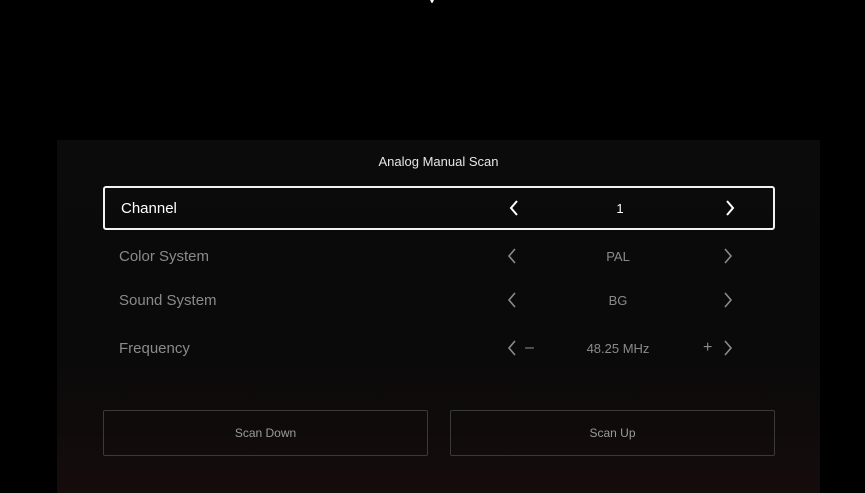 The height and width of the screenshot is (493, 865). What do you see at coordinates (618, 256) in the screenshot?
I see `color-system-value: PAL` at bounding box center [618, 256].